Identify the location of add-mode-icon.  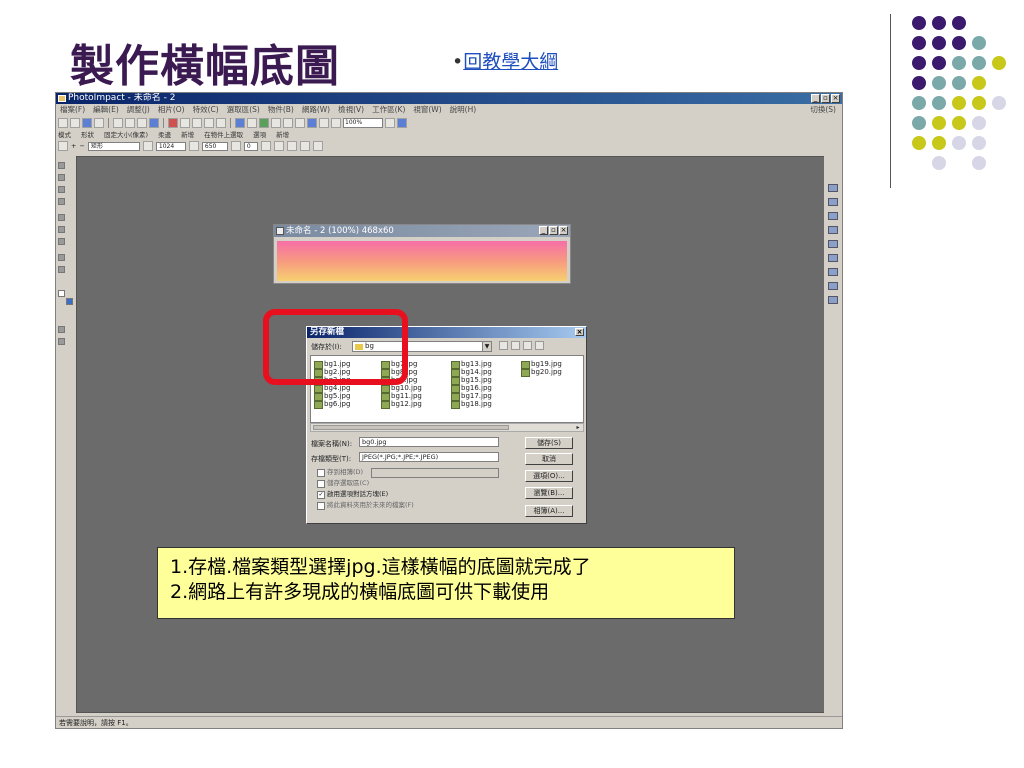
(278, 146).